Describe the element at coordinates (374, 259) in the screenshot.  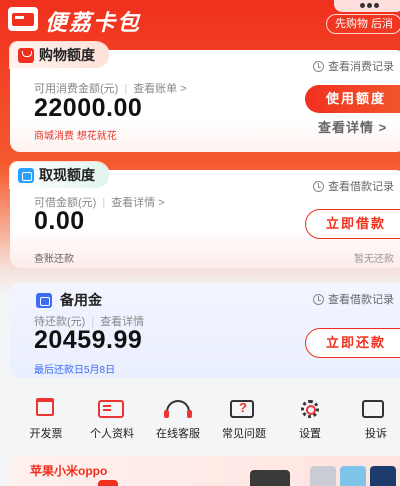
I see `repayment-status: 暂无还款` at that location.